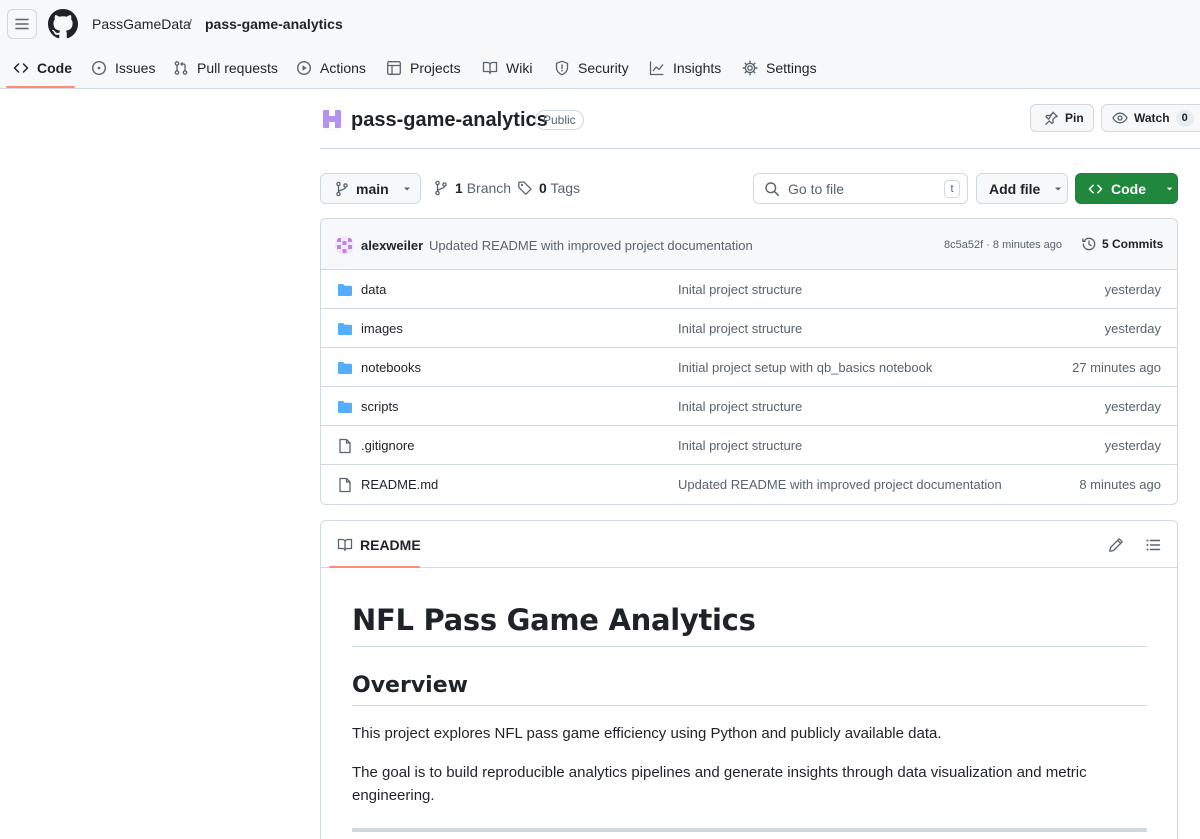 This screenshot has height=839, width=1200. What do you see at coordinates (656, 68) in the screenshot?
I see `graph-icon` at bounding box center [656, 68].